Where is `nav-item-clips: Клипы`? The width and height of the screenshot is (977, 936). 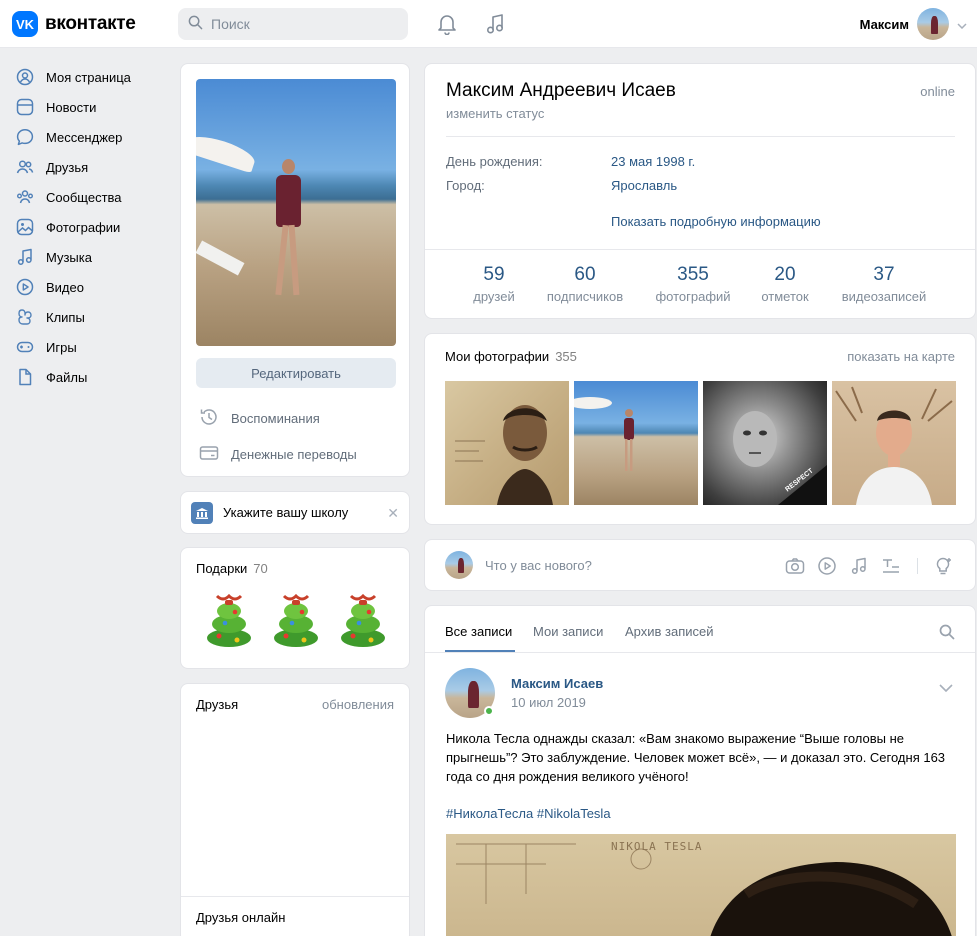 nav-item-clips: Клипы is located at coordinates (87, 317).